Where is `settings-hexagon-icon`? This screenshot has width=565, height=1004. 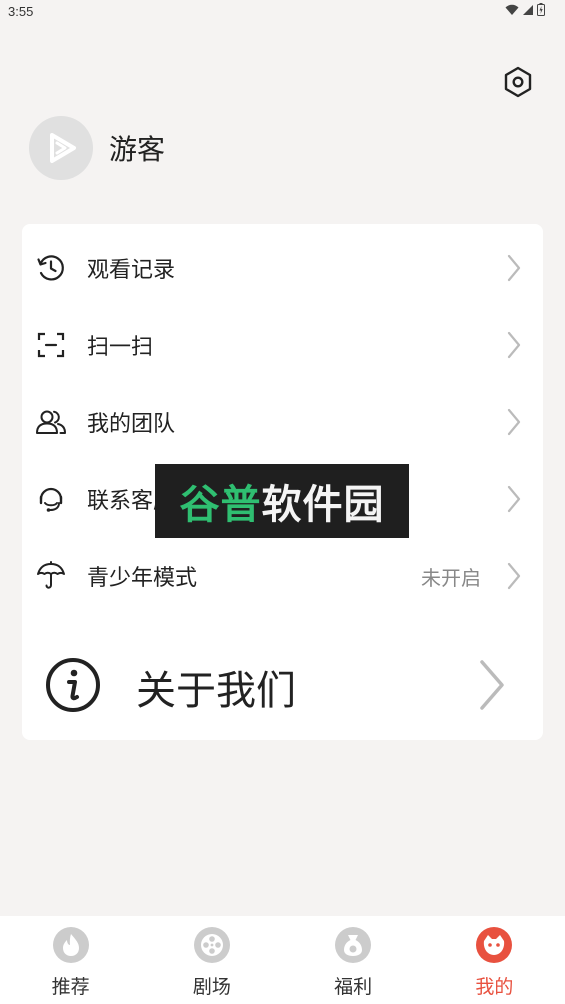 settings-hexagon-icon is located at coordinates (518, 82).